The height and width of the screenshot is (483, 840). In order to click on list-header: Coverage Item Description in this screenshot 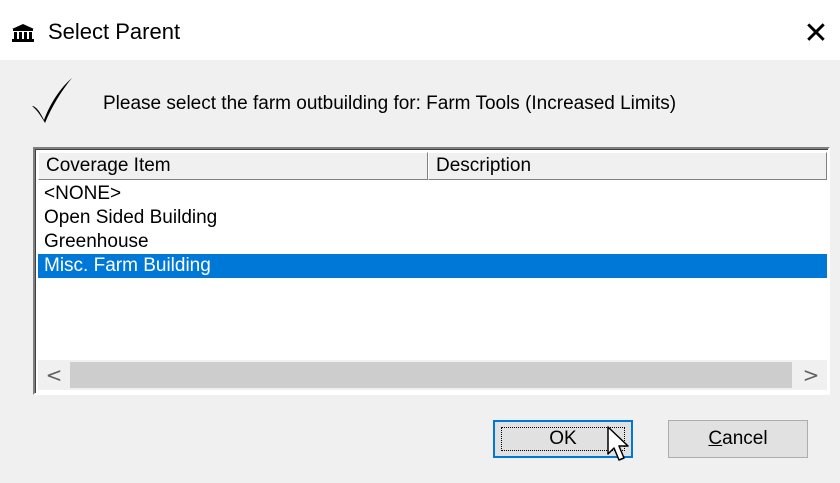, I will do `click(432, 166)`.